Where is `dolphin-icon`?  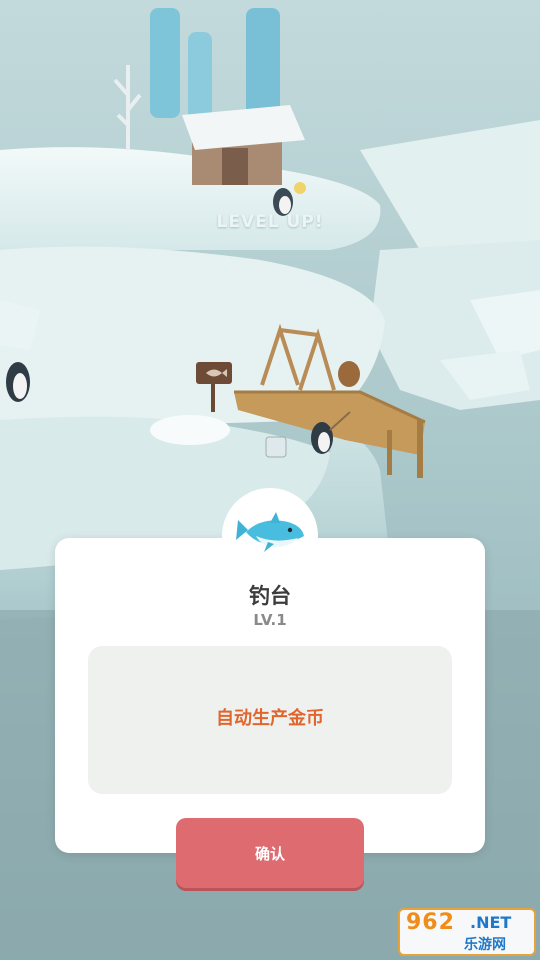
dolphin-icon is located at coordinates (270, 532).